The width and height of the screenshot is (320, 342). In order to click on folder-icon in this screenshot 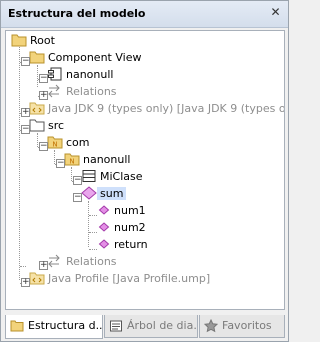, I will do `click(37, 57)`.